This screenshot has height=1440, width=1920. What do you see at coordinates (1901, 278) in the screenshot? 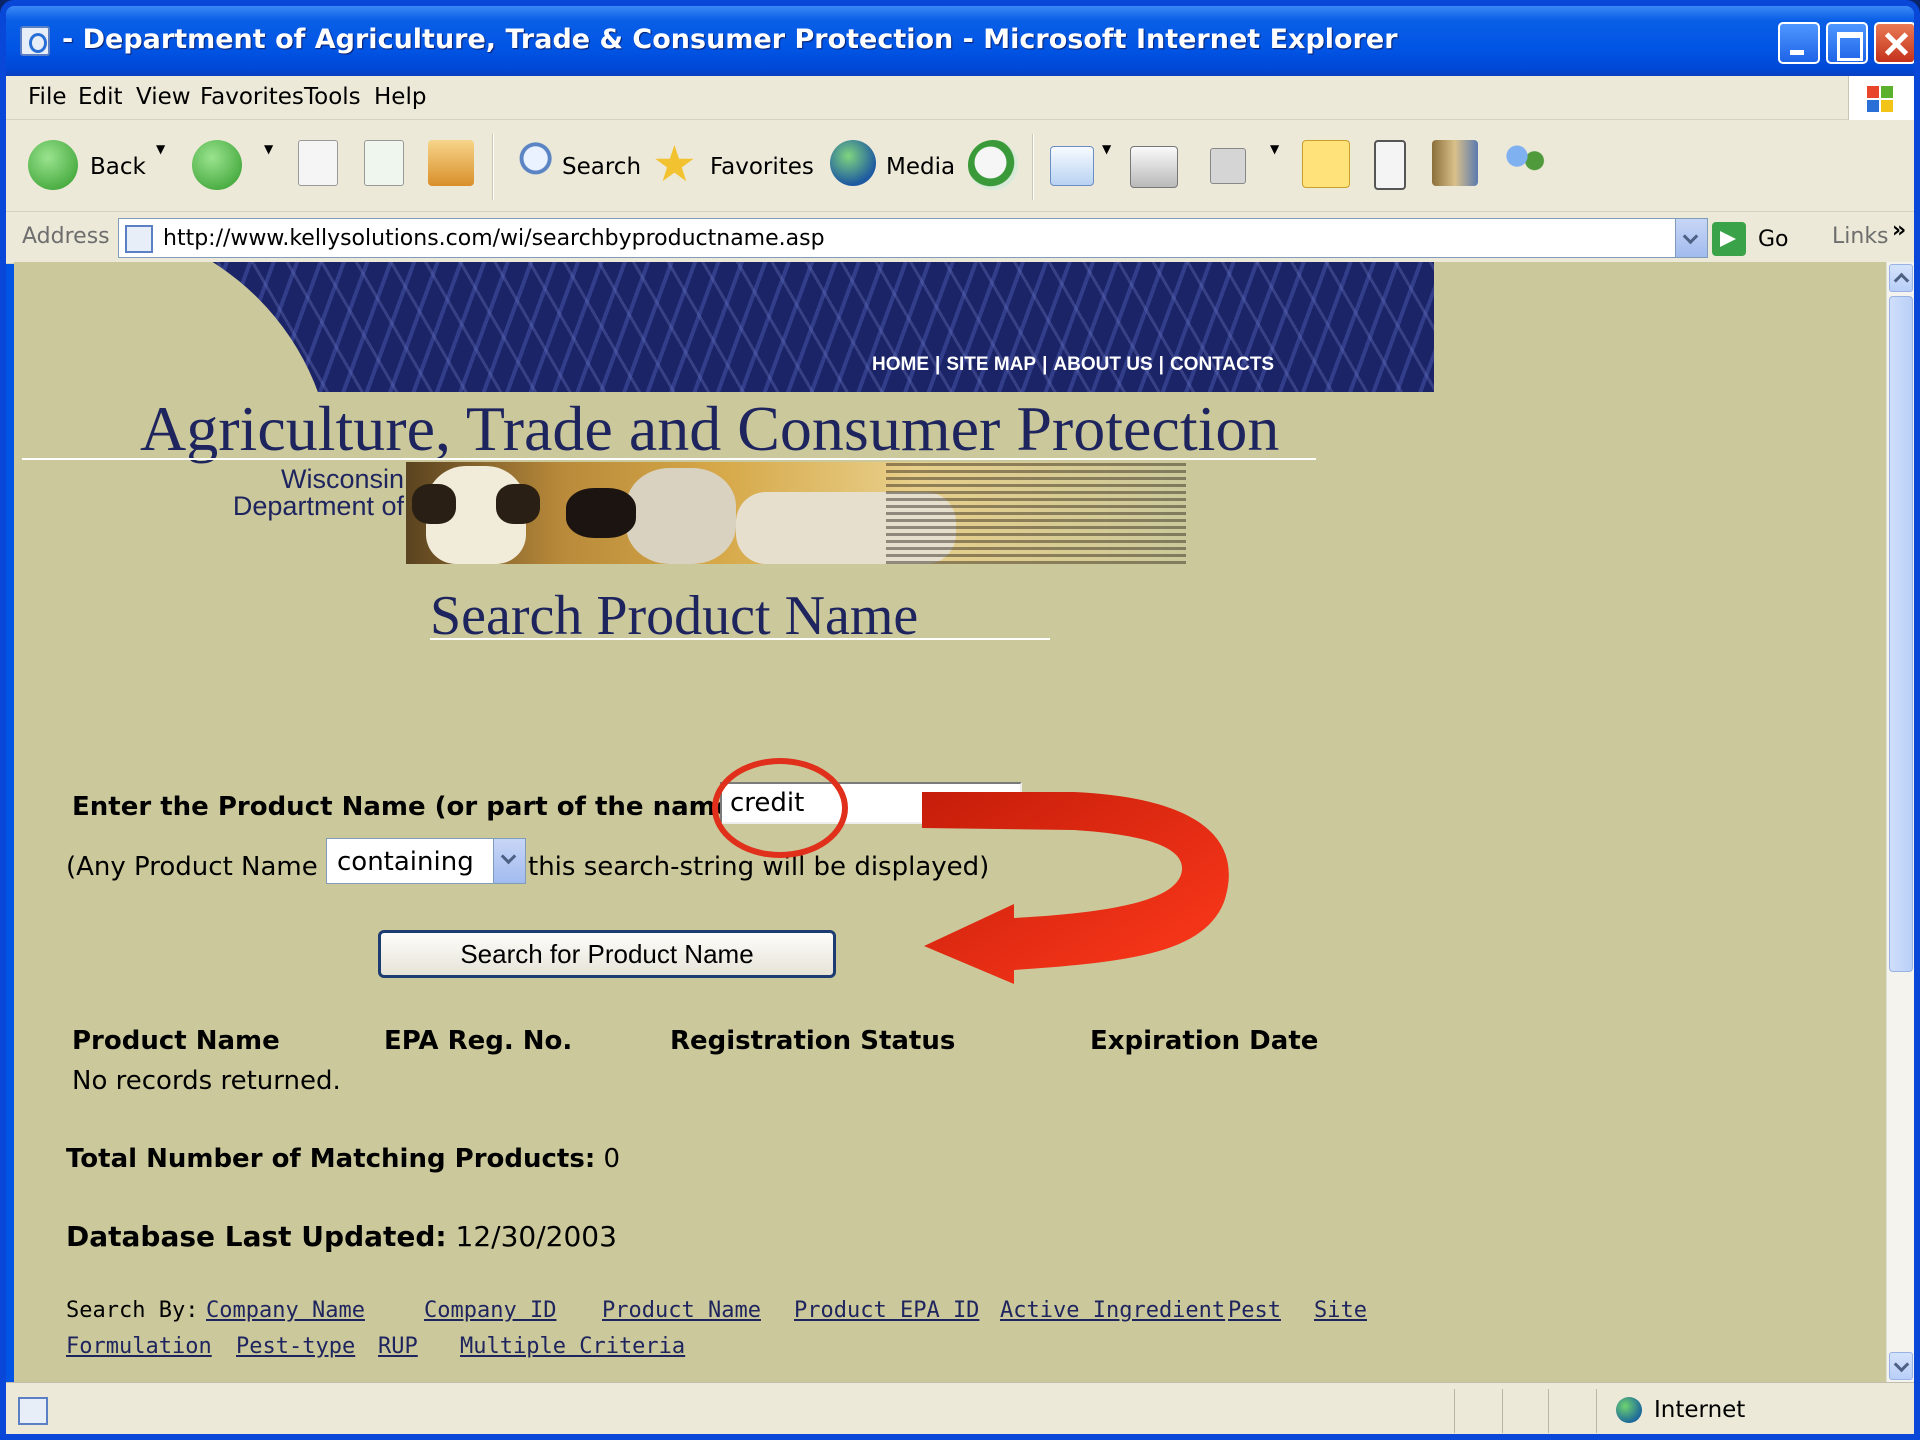
I see `scroll-up-icon` at bounding box center [1901, 278].